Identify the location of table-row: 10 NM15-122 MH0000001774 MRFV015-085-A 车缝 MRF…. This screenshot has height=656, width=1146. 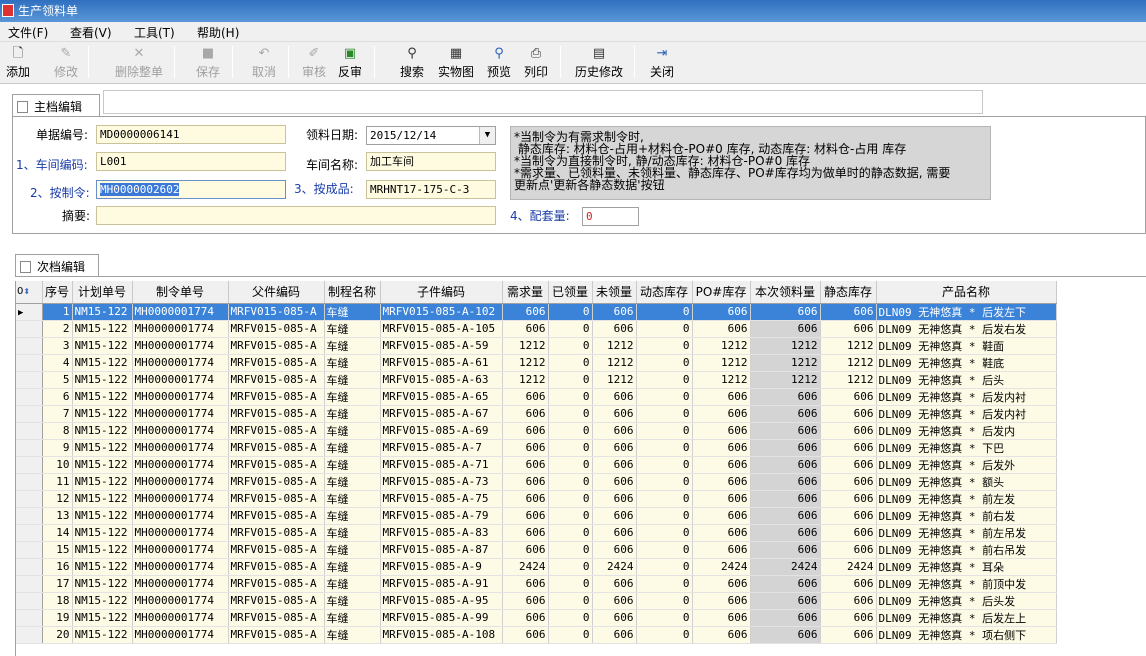
(536, 465).